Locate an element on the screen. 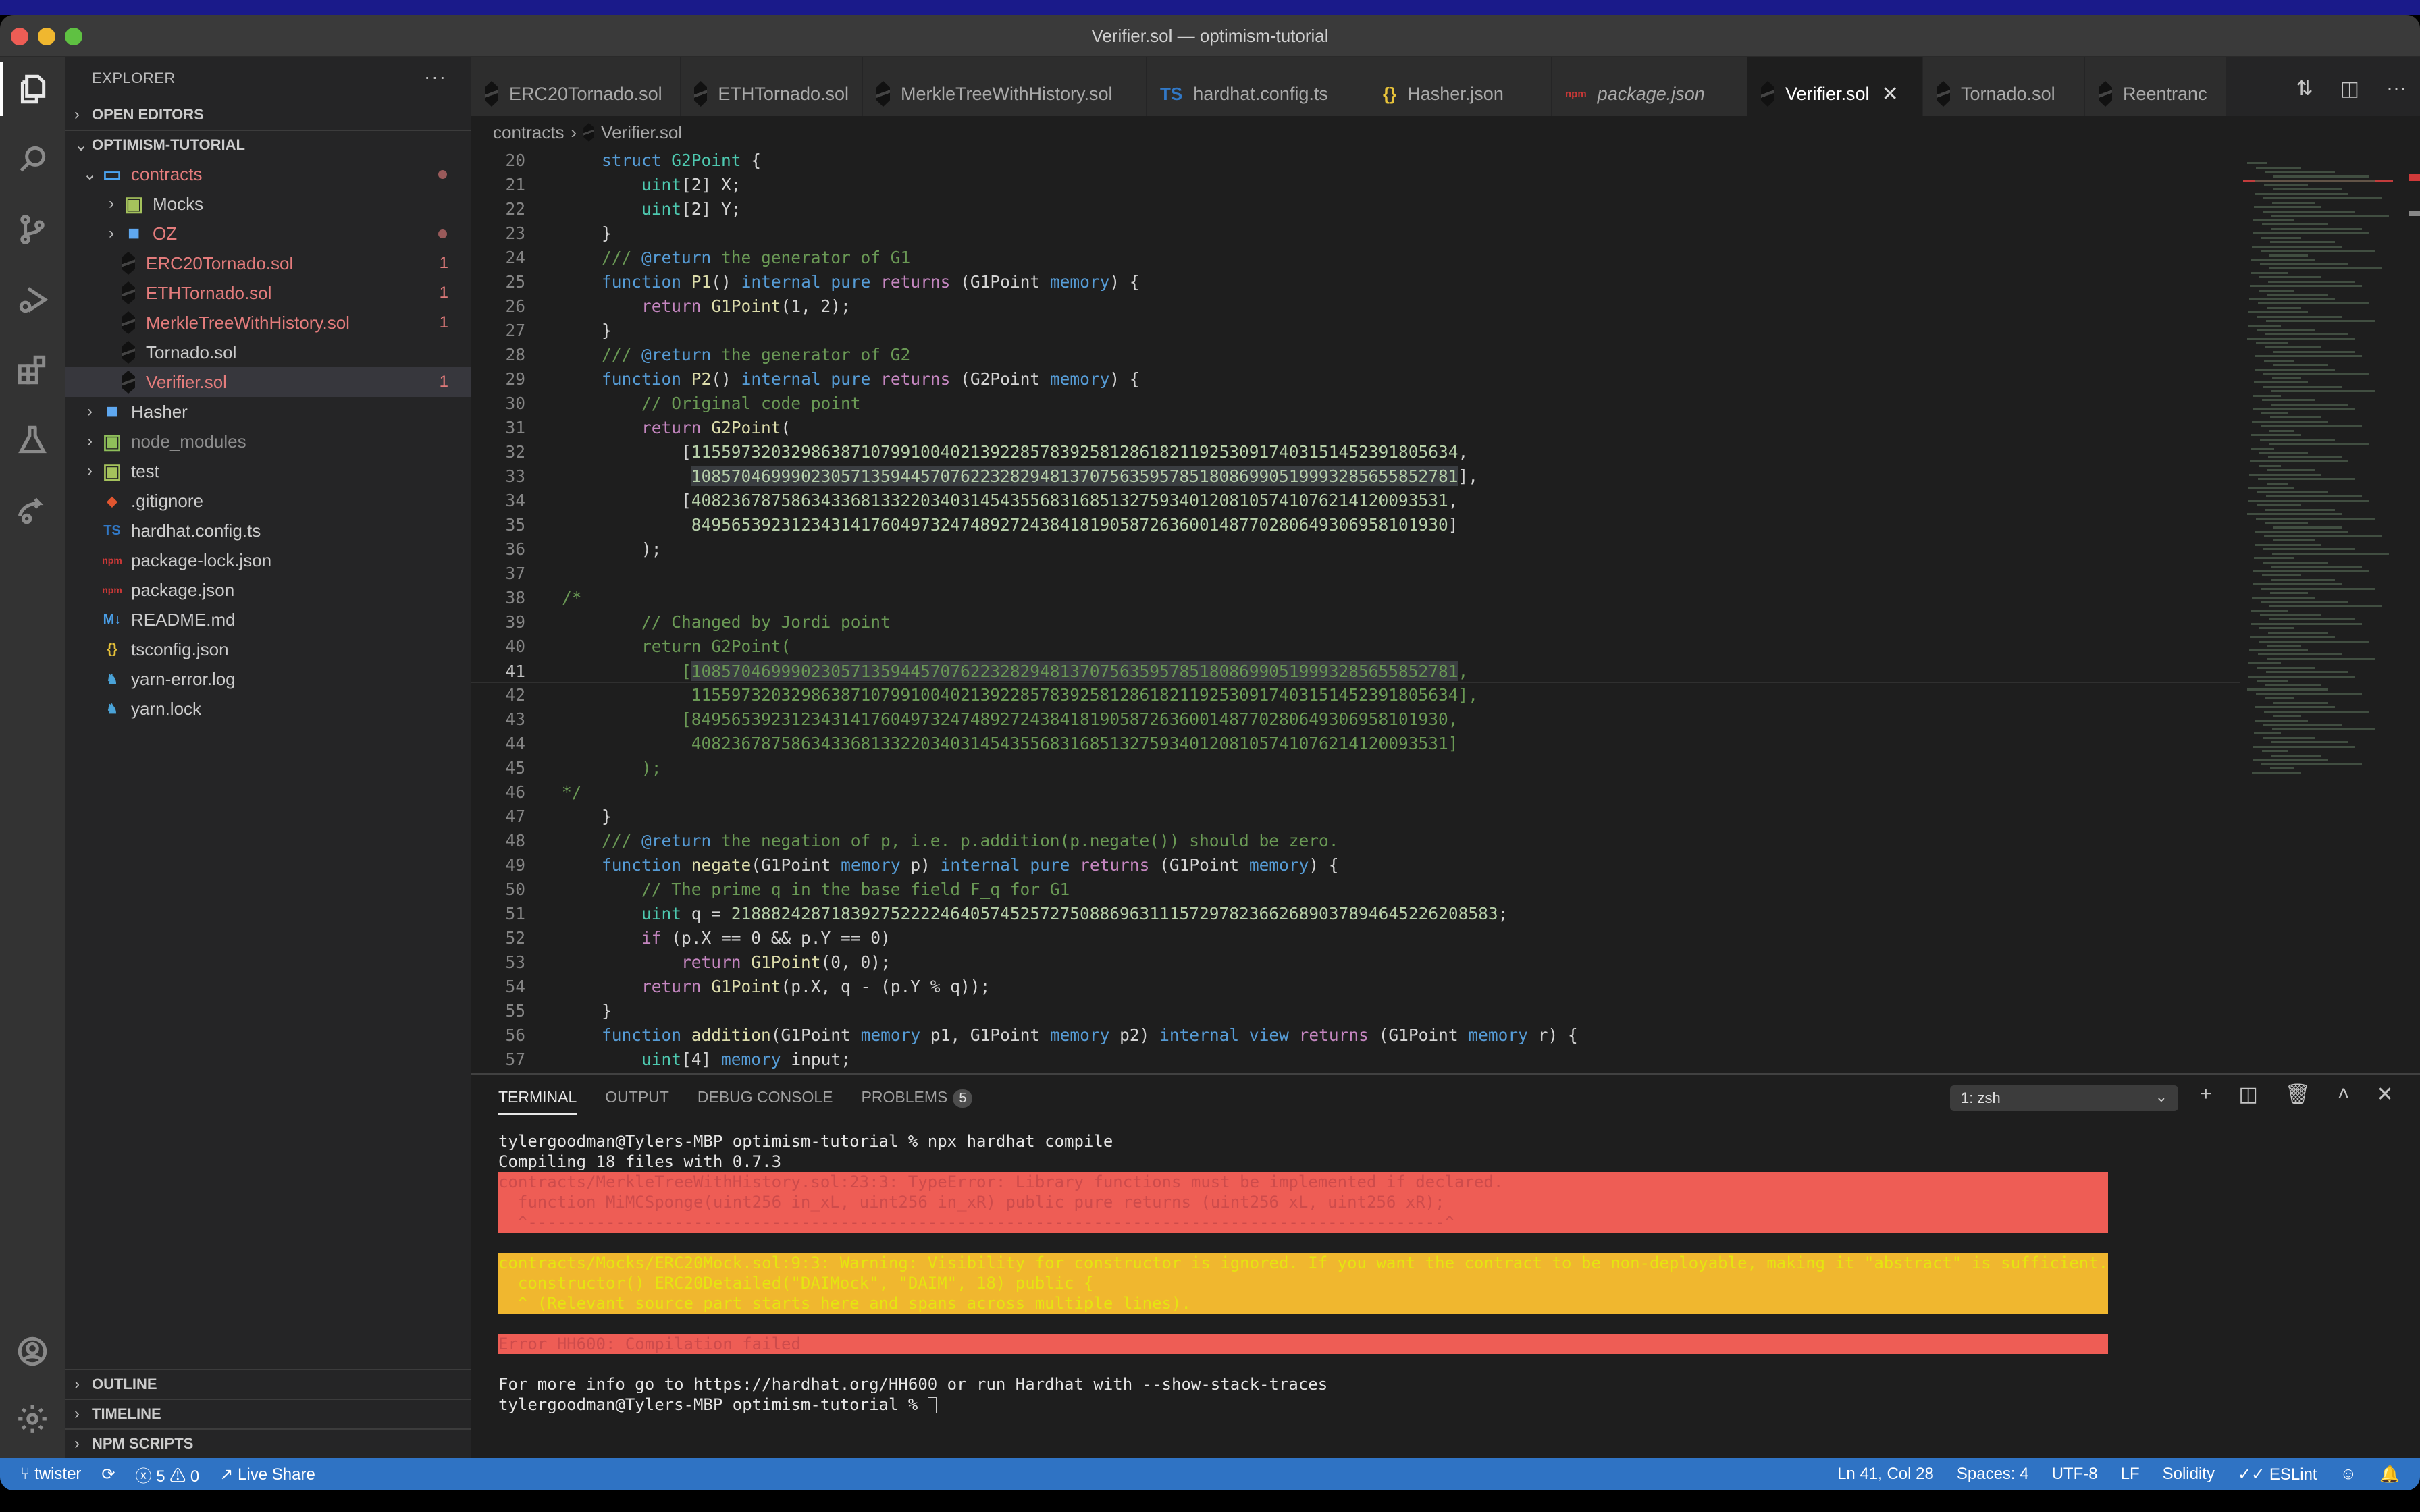  code-line: 45 ); is located at coordinates (1355, 768).